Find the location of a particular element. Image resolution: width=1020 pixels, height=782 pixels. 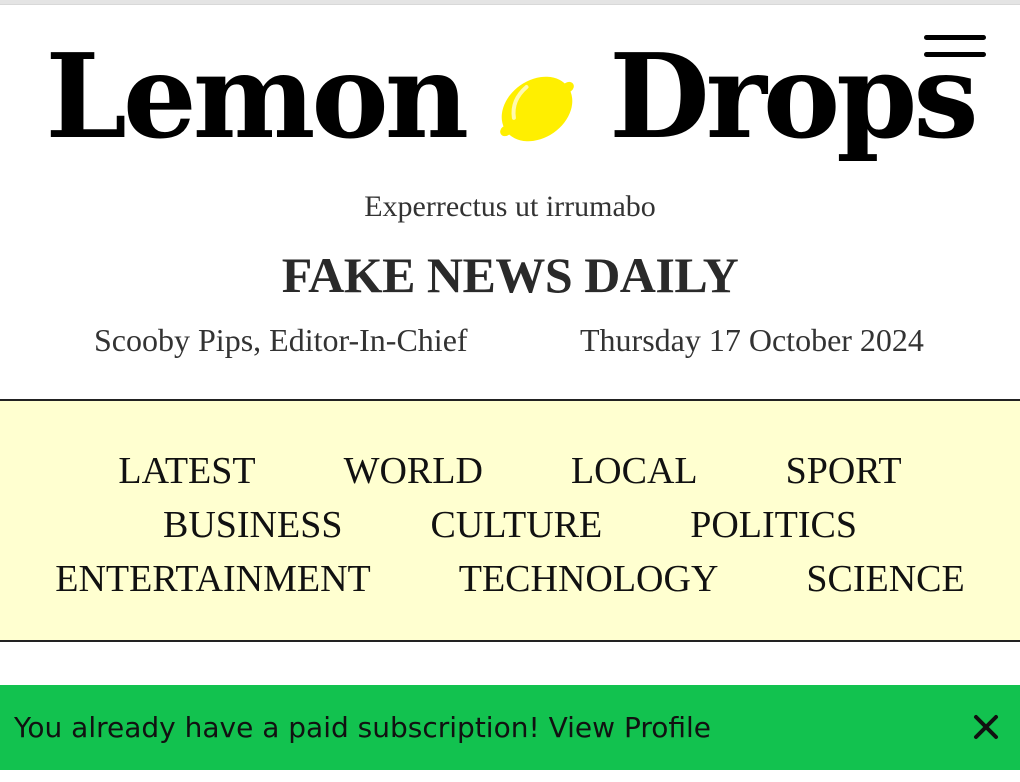

view-profile-link: View Profile is located at coordinates (630, 727).